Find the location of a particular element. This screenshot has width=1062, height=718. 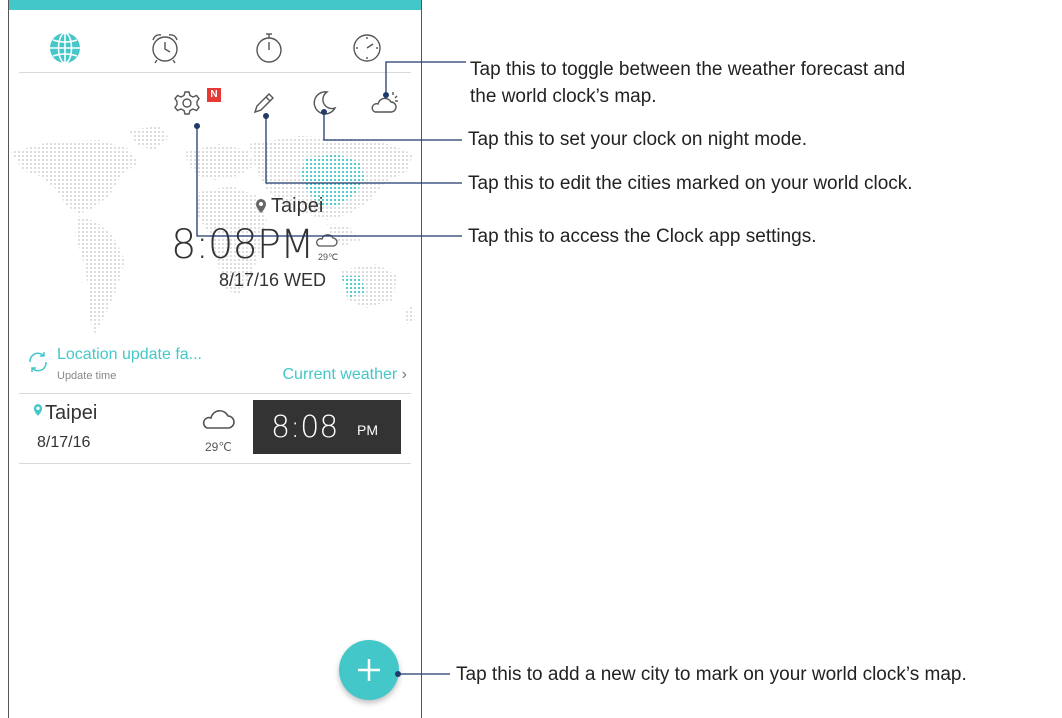

cloud-sun-icon is located at coordinates (384, 102).